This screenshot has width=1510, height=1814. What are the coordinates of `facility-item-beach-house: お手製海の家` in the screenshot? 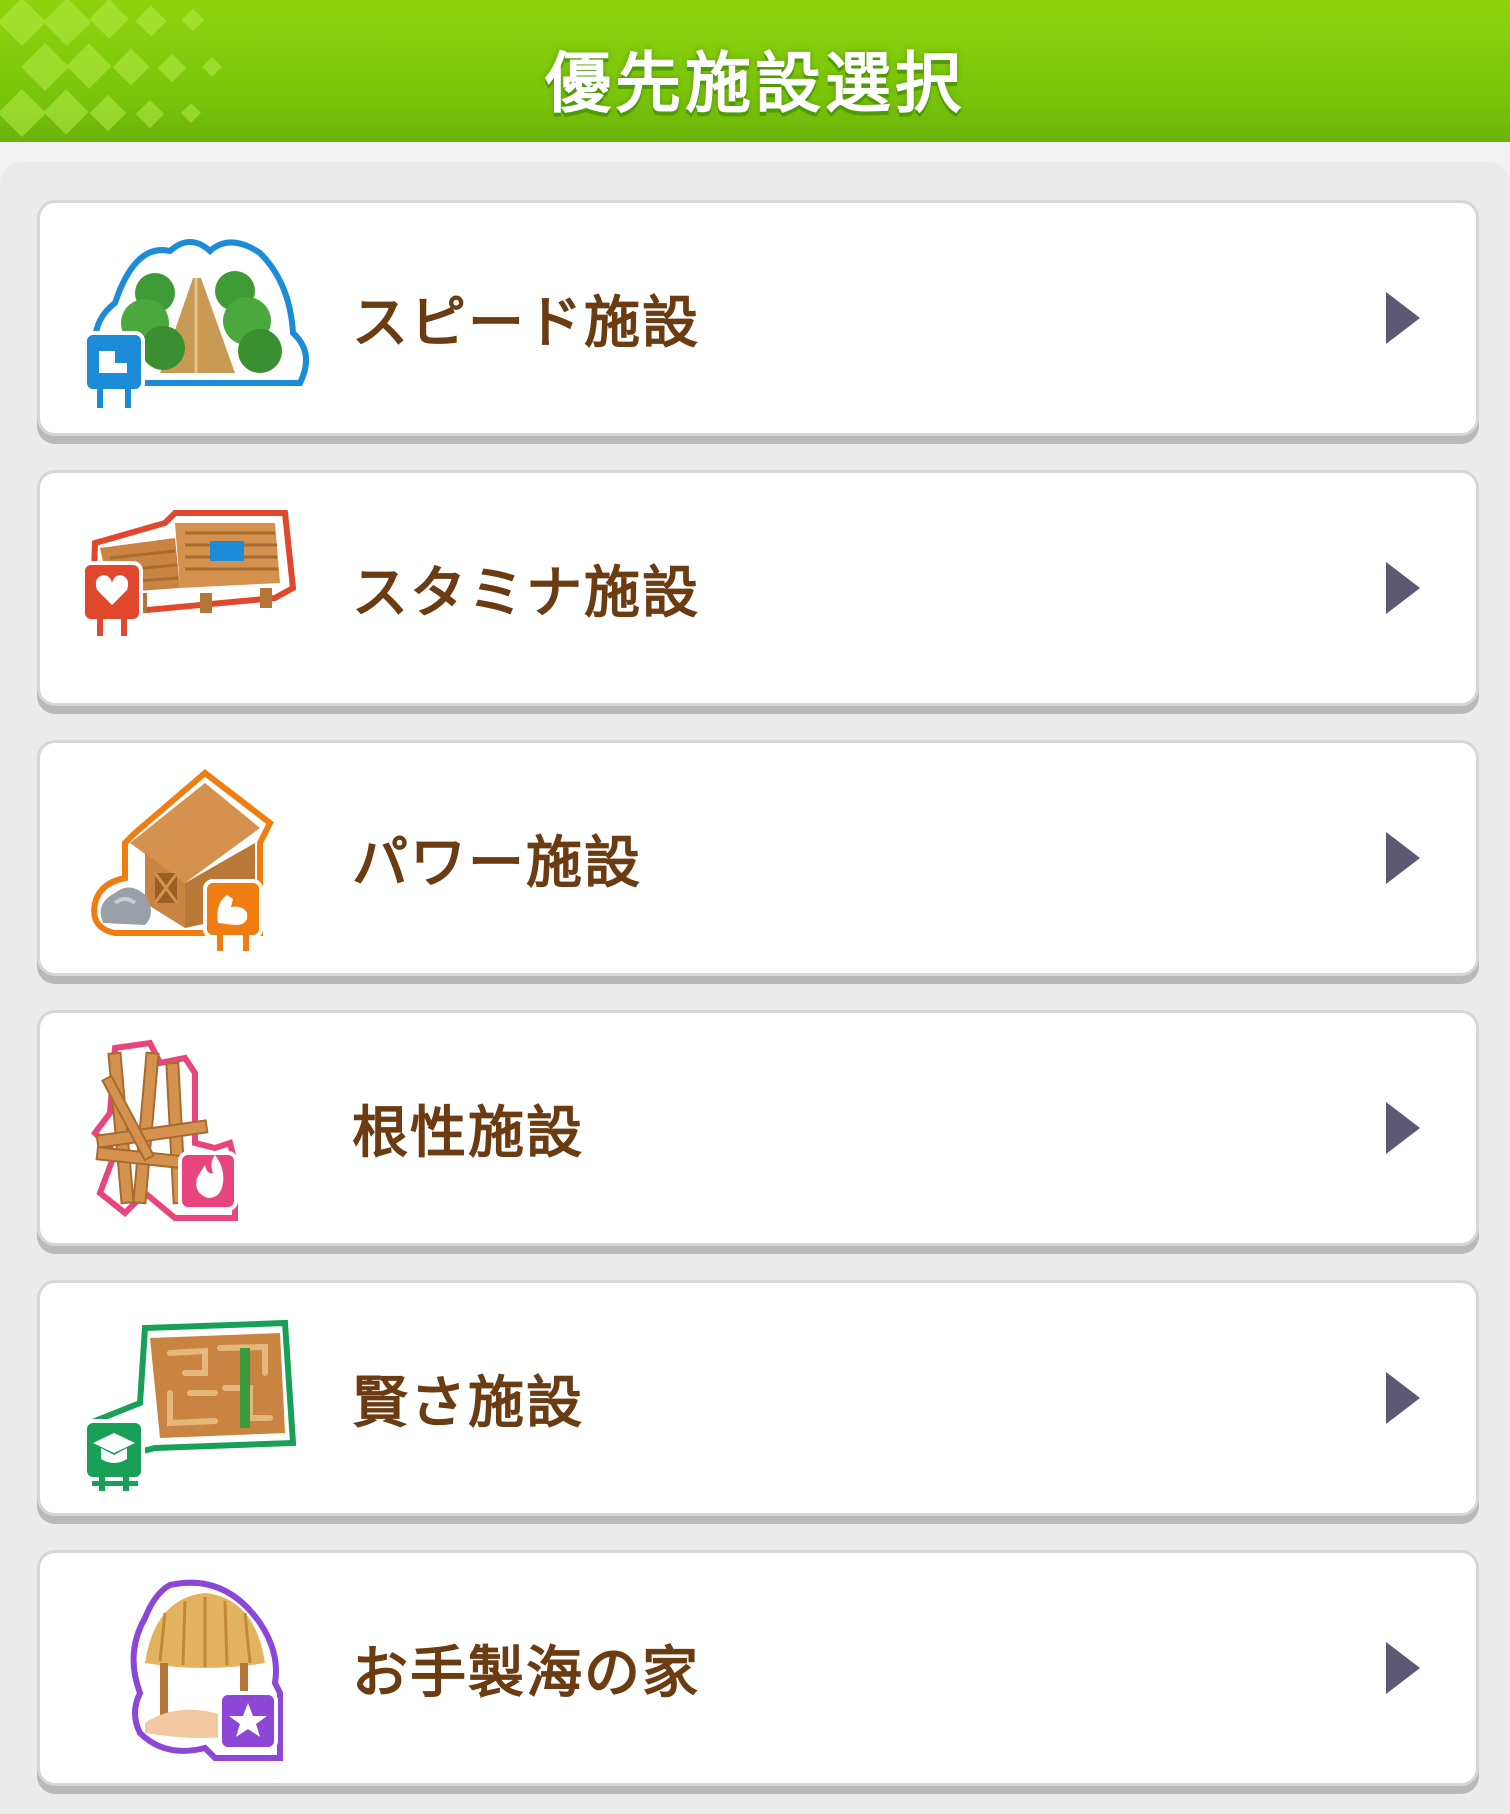 It's located at (758, 1668).